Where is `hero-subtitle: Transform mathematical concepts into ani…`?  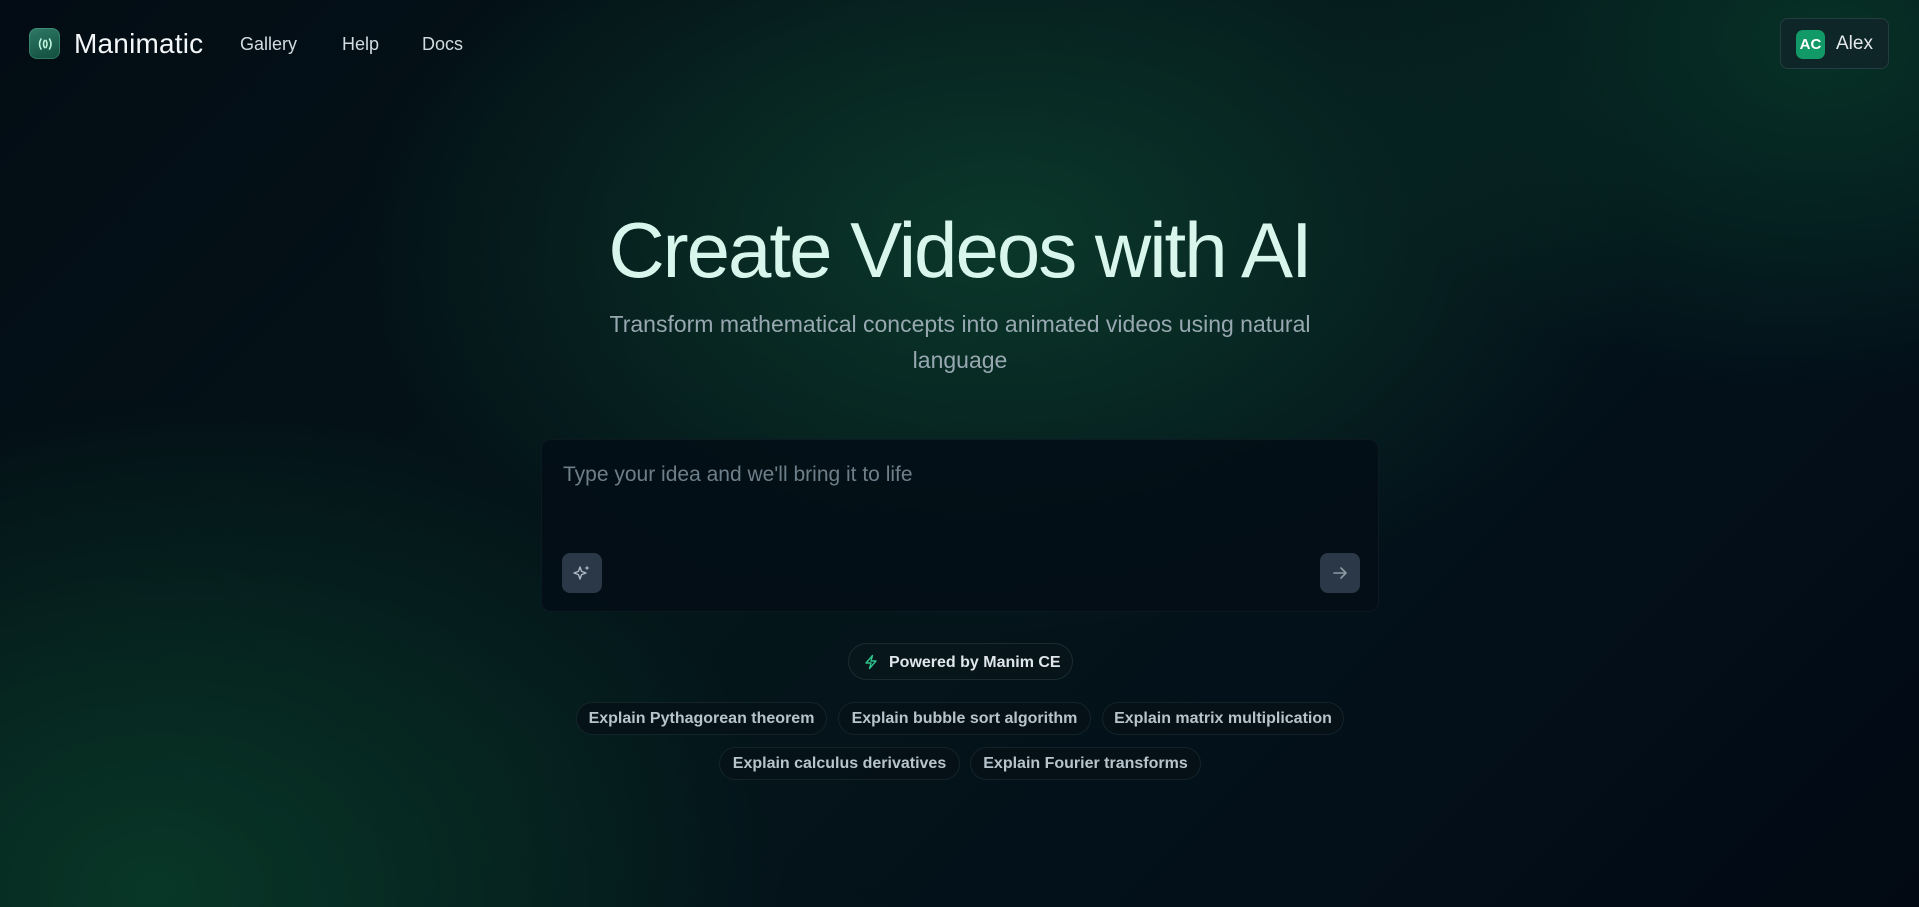
hero-subtitle: Transform mathematical concepts into ani… is located at coordinates (960, 342).